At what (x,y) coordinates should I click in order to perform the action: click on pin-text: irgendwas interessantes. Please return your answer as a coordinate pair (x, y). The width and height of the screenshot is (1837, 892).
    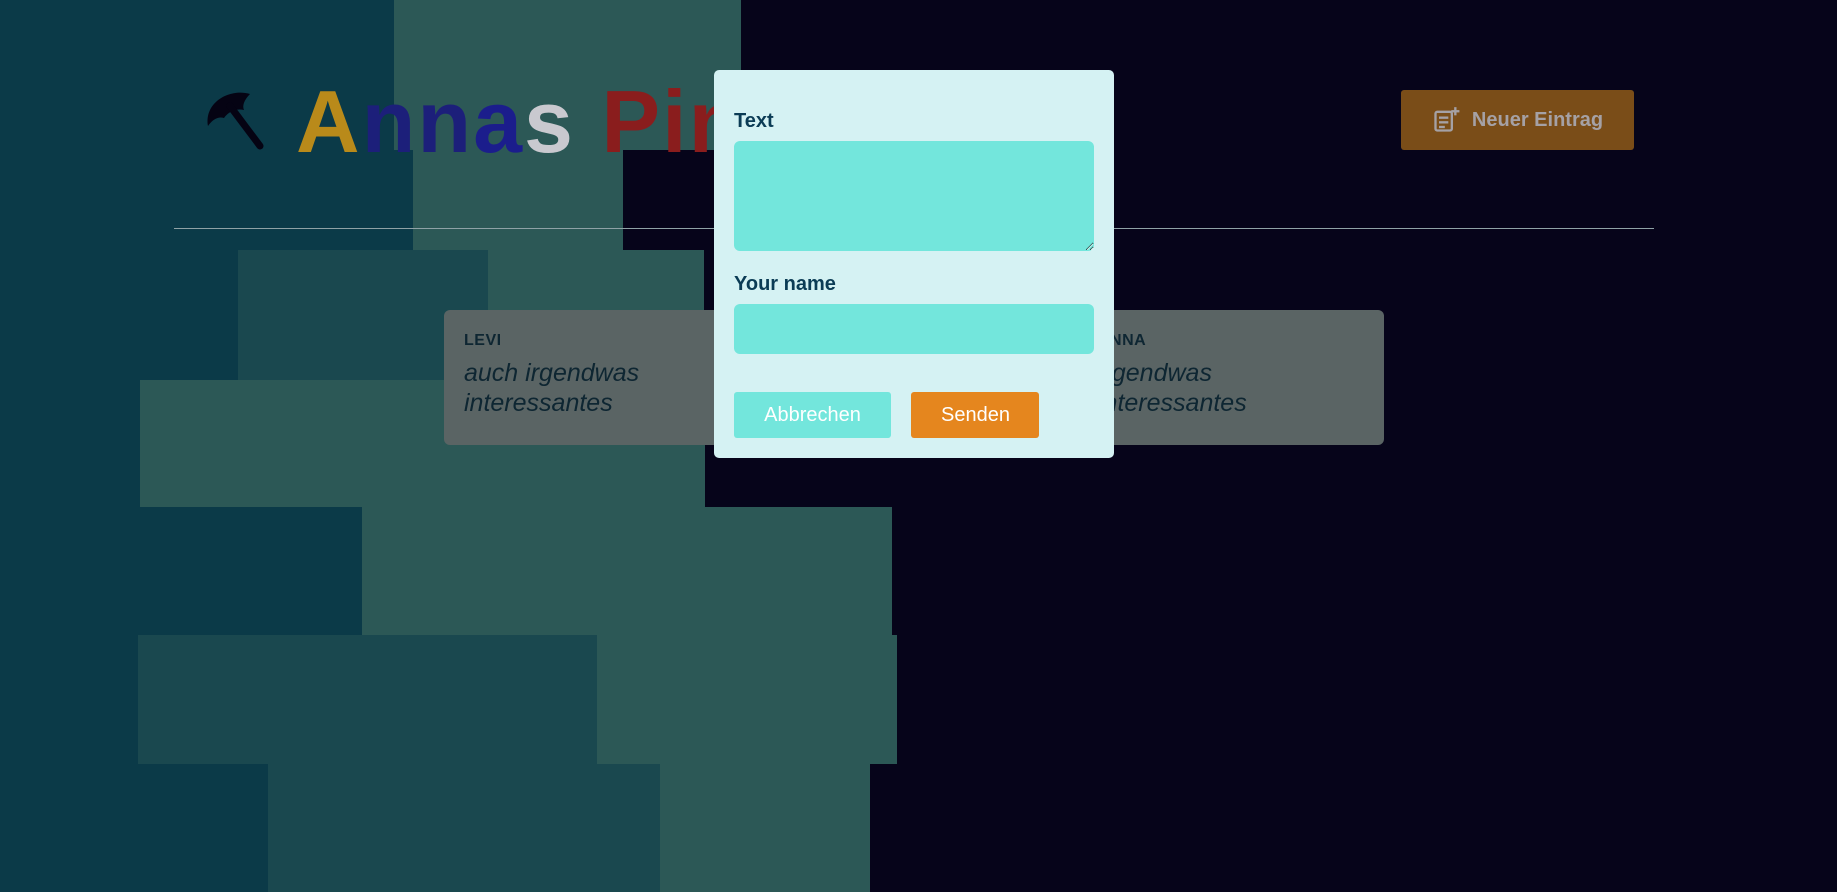
    Looking at the image, I should click on (1172, 388).